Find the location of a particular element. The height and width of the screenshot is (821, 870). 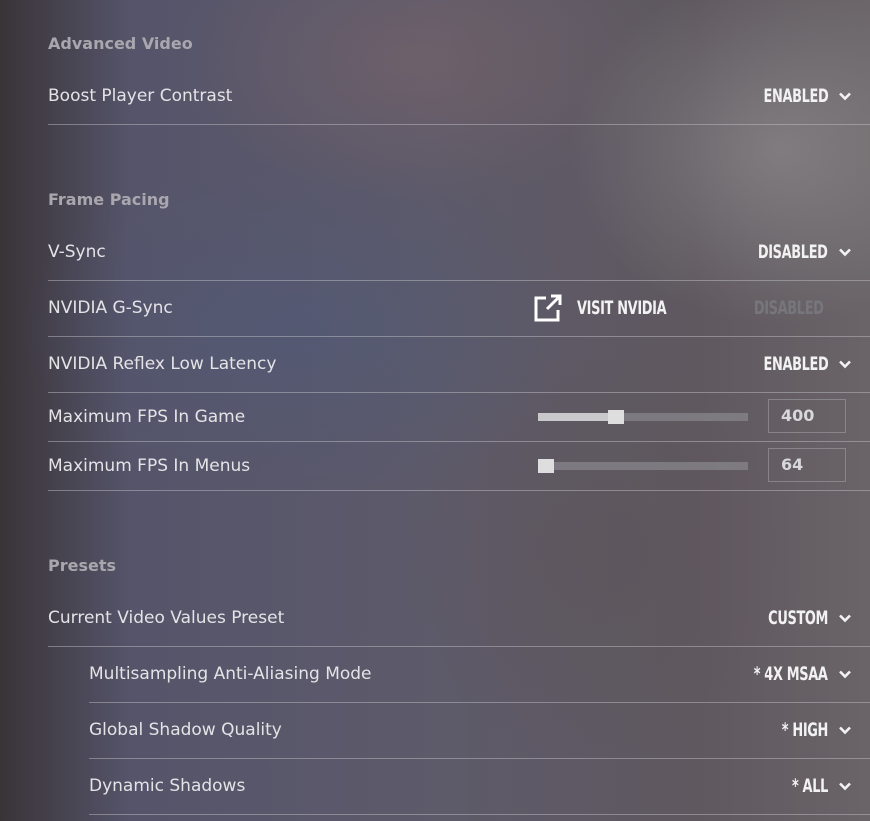

dropdown: * 4X MSAA is located at coordinates (785, 674).